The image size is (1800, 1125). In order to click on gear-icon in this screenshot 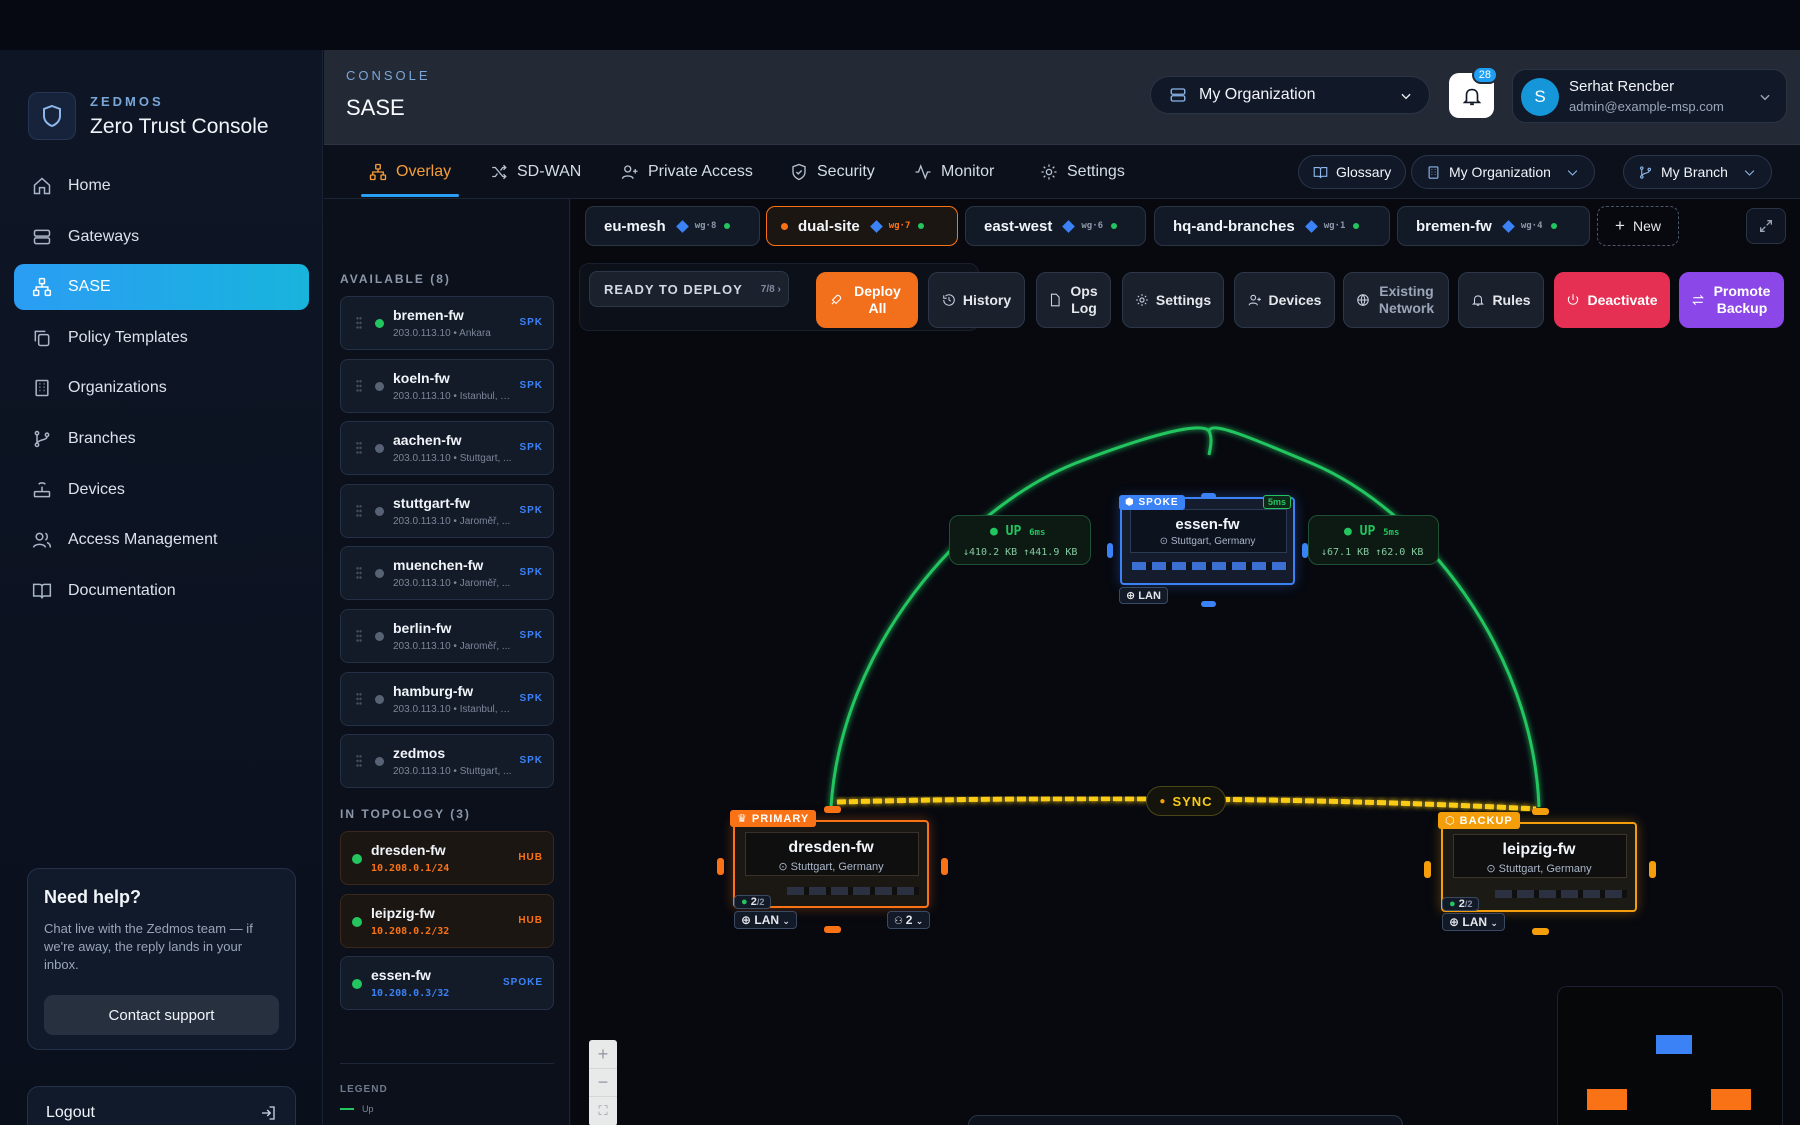, I will do `click(1142, 300)`.